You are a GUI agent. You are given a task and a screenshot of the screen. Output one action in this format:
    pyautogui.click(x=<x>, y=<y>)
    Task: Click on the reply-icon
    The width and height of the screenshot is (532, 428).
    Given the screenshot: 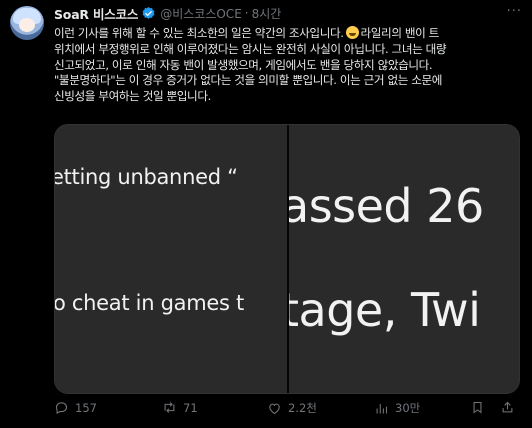 What is the action you would take?
    pyautogui.click(x=61, y=408)
    